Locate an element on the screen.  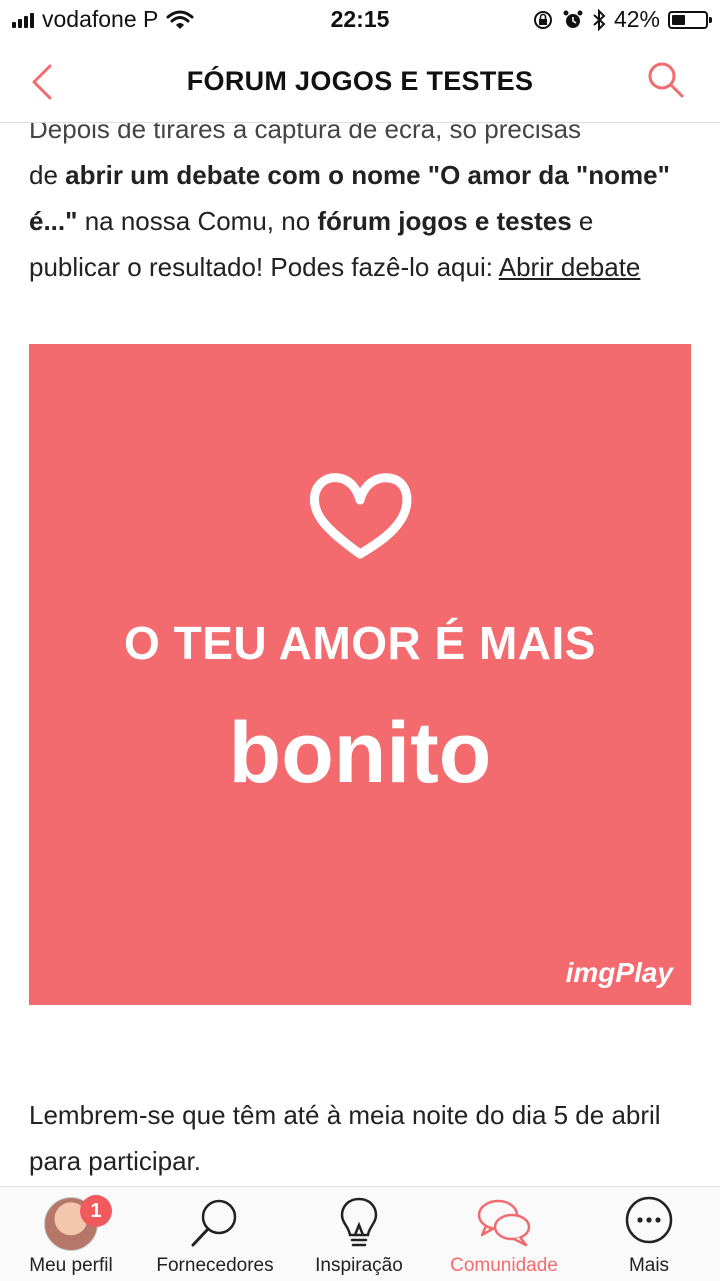
tab-label: Meu perfil is located at coordinates (71, 1265).